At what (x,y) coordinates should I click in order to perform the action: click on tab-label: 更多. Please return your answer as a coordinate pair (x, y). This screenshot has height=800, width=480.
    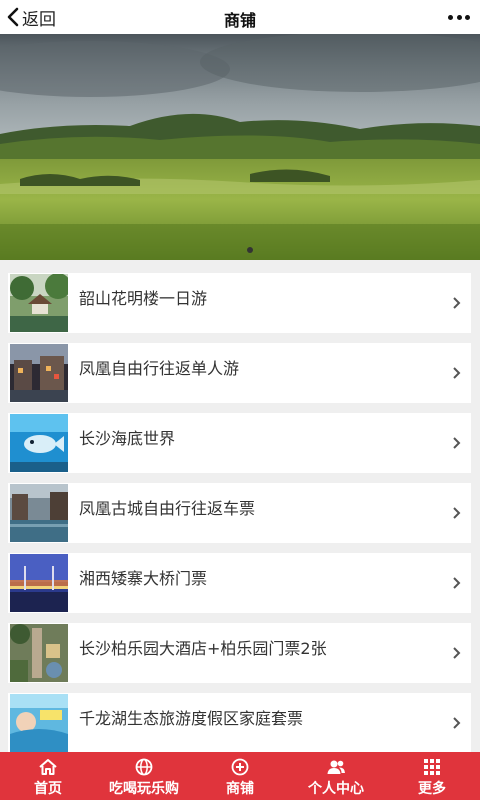
    Looking at the image, I should click on (432, 789).